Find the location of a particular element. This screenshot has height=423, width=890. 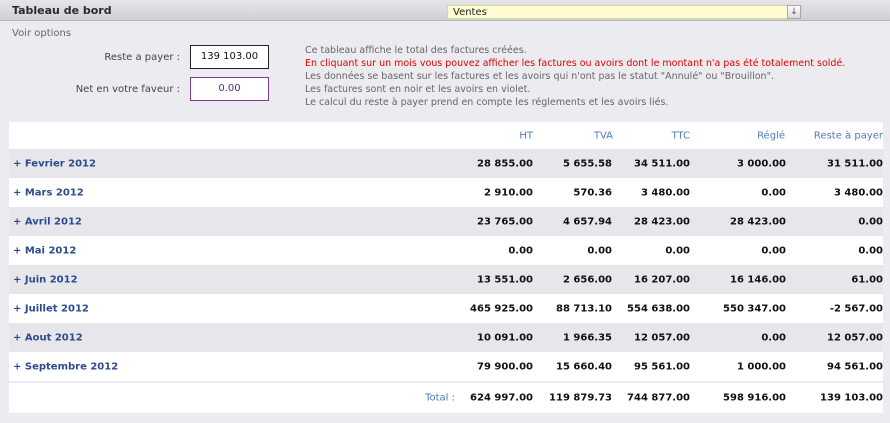

total-label: Total : is located at coordinates (440, 398).